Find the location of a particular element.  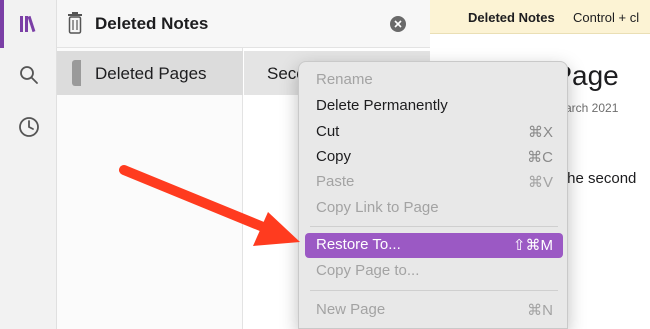

menu-item-rename: Rename is located at coordinates (434, 80).